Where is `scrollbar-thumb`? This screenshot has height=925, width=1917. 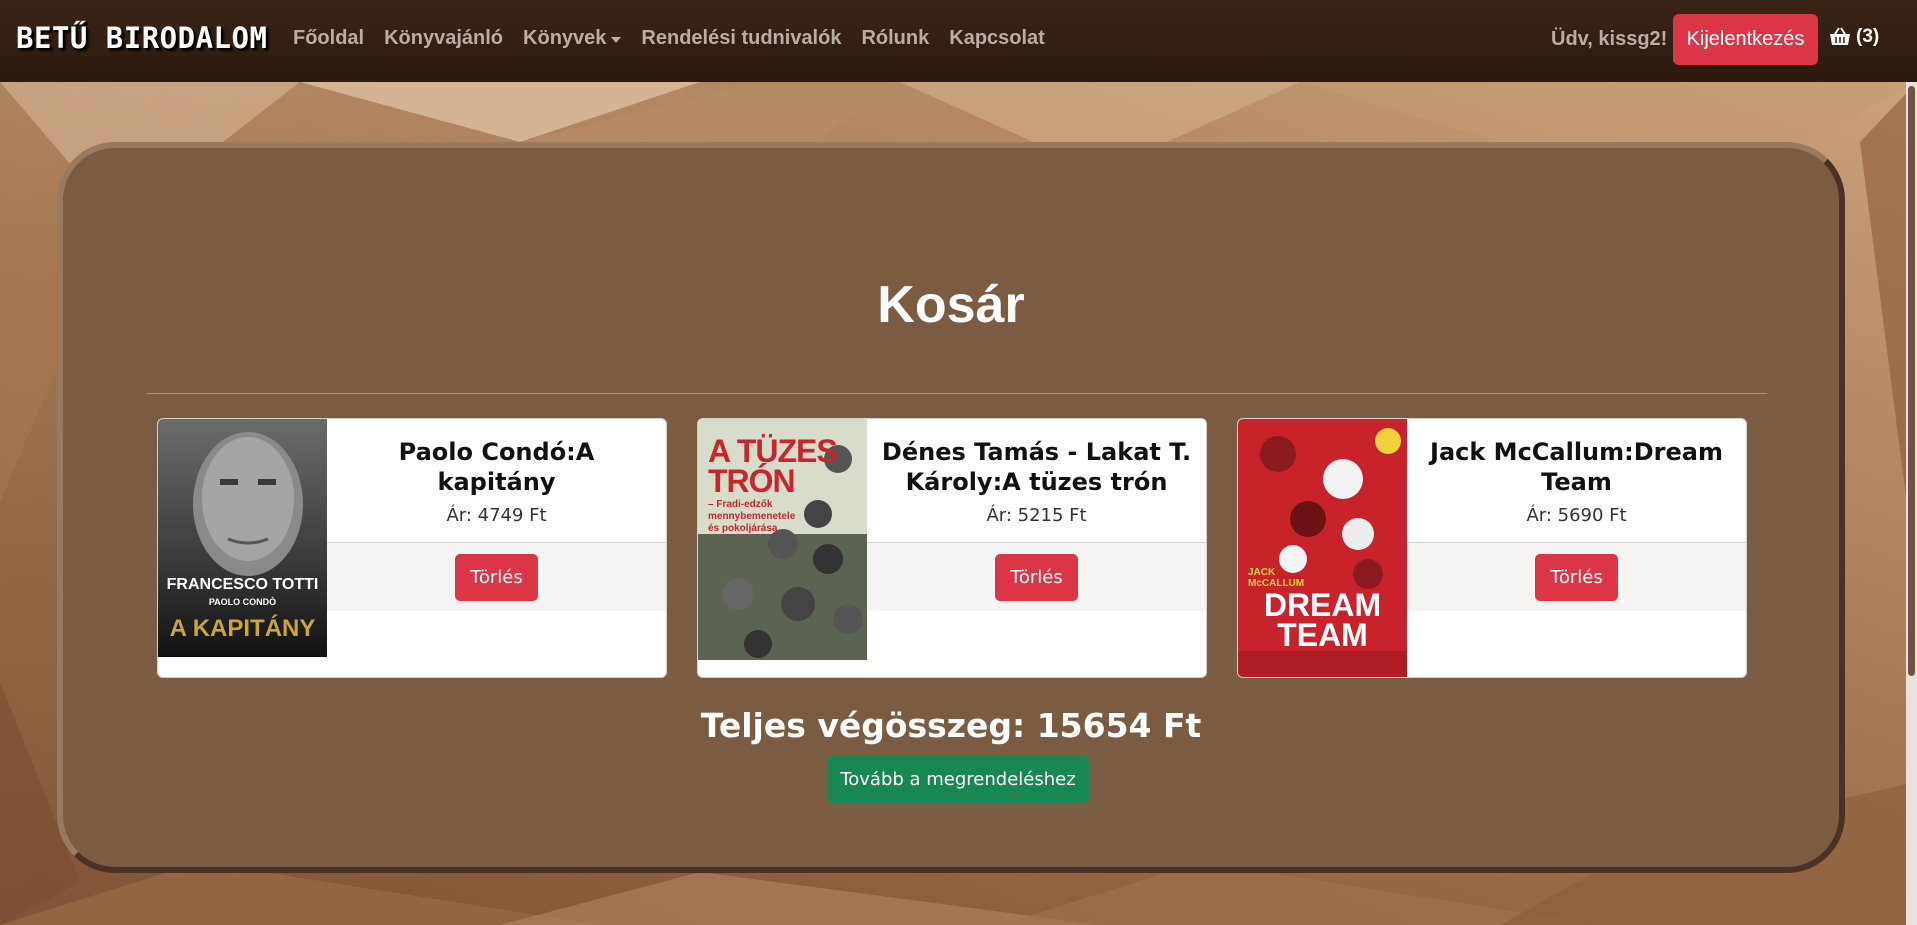
scrollbar-thumb is located at coordinates (1911, 381).